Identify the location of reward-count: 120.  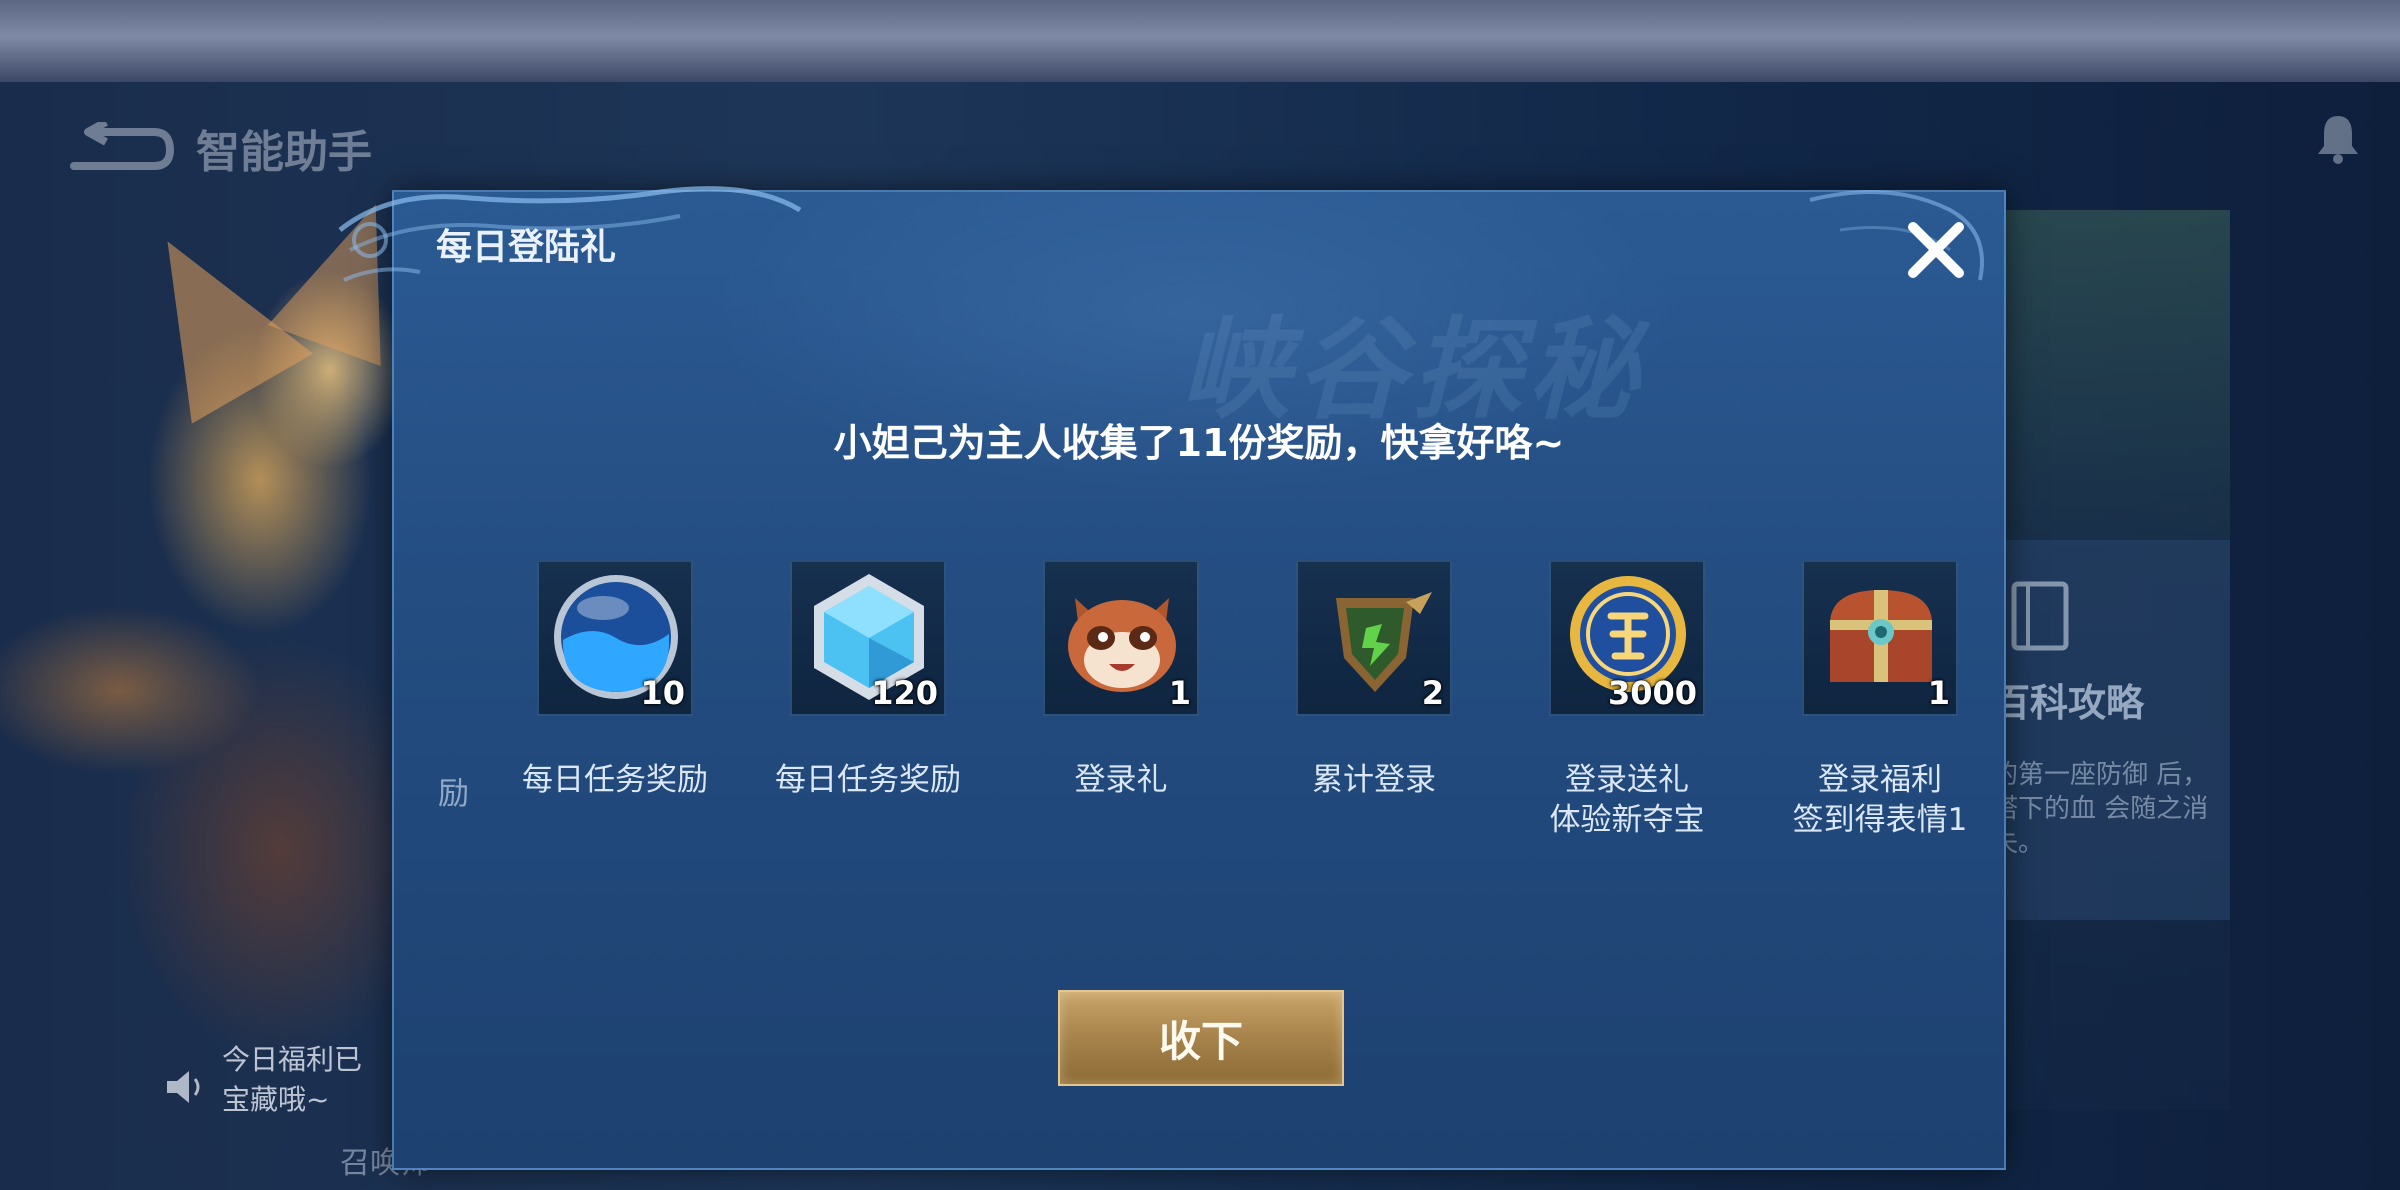
(904, 693).